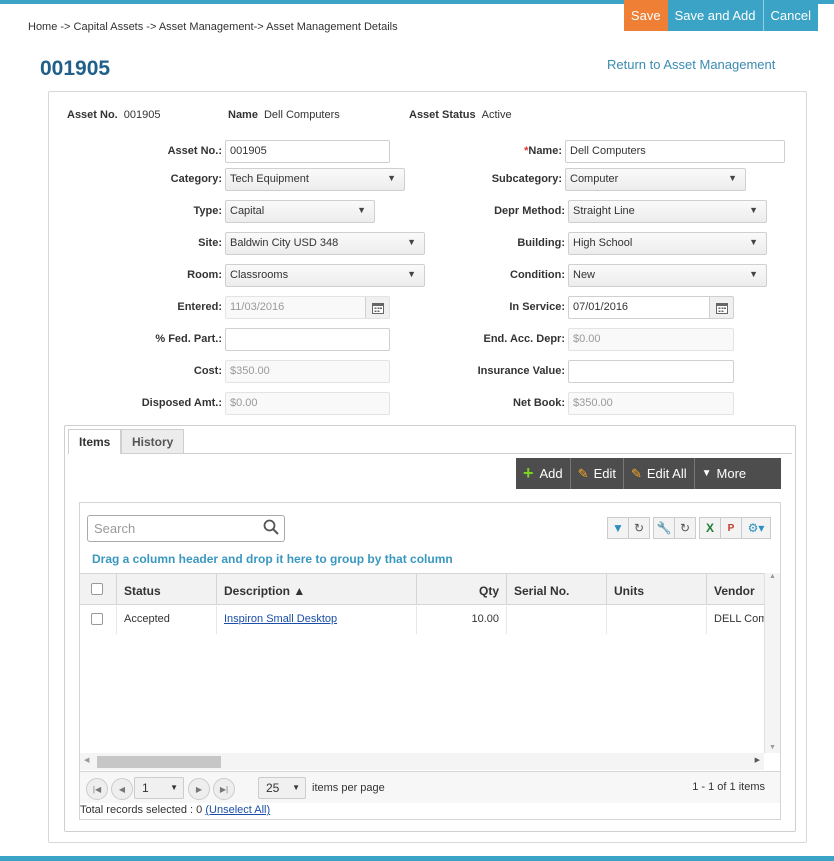  Describe the element at coordinates (307, 403) in the screenshot. I see `disposed-amt-input: $0.00` at that location.